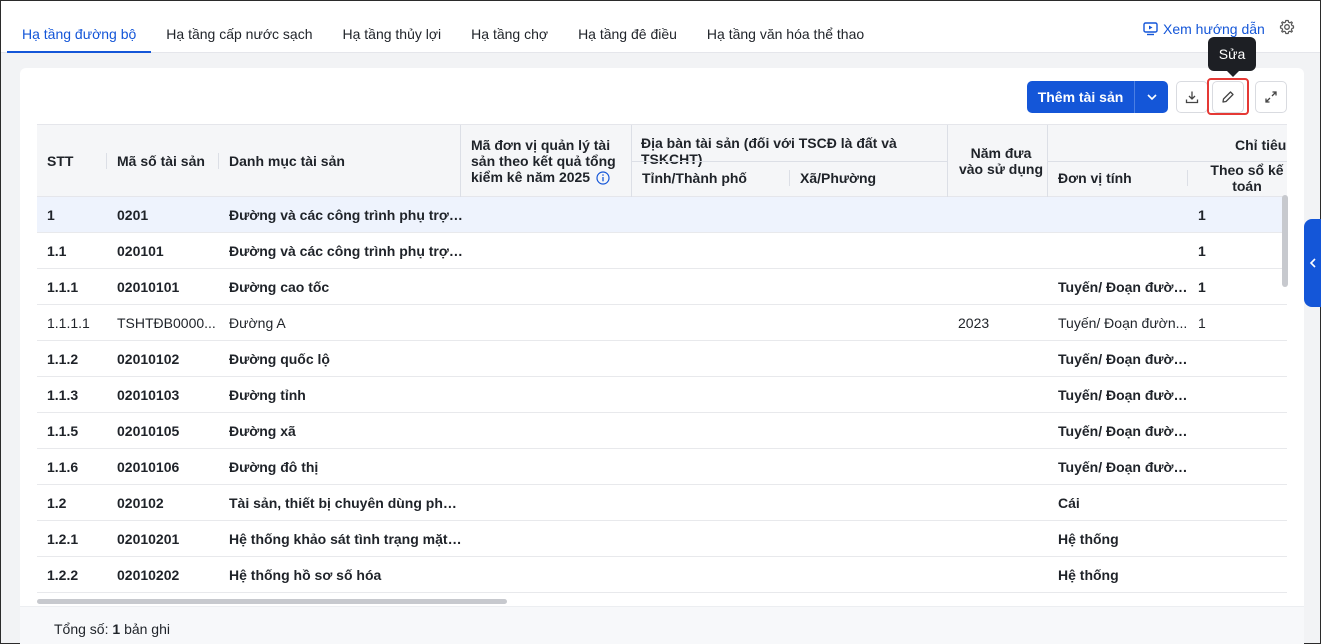 The width and height of the screenshot is (1321, 644). Describe the element at coordinates (1285, 241) in the screenshot. I see `vertical-scrollbar` at that location.